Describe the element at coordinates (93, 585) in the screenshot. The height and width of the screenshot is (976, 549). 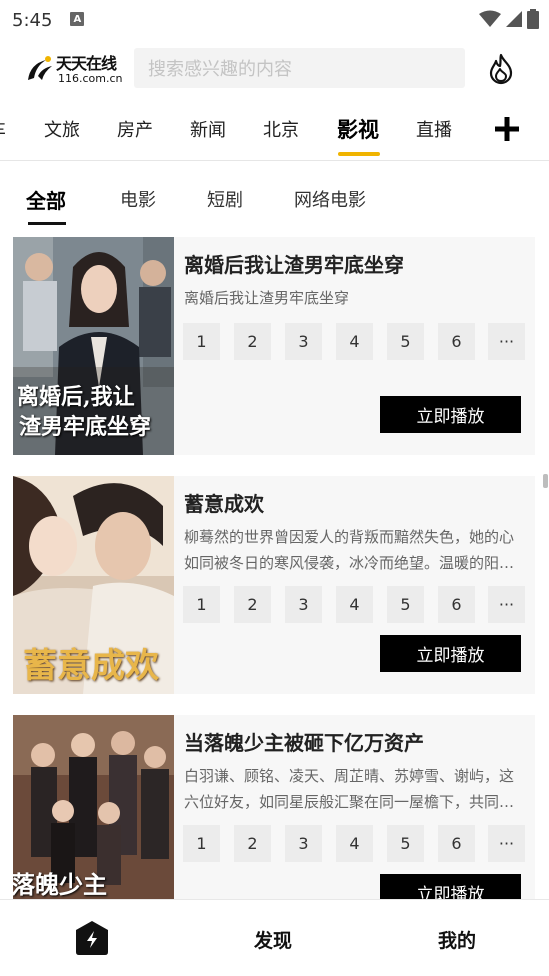
I see `video-poster: 蓄意成欢` at that location.